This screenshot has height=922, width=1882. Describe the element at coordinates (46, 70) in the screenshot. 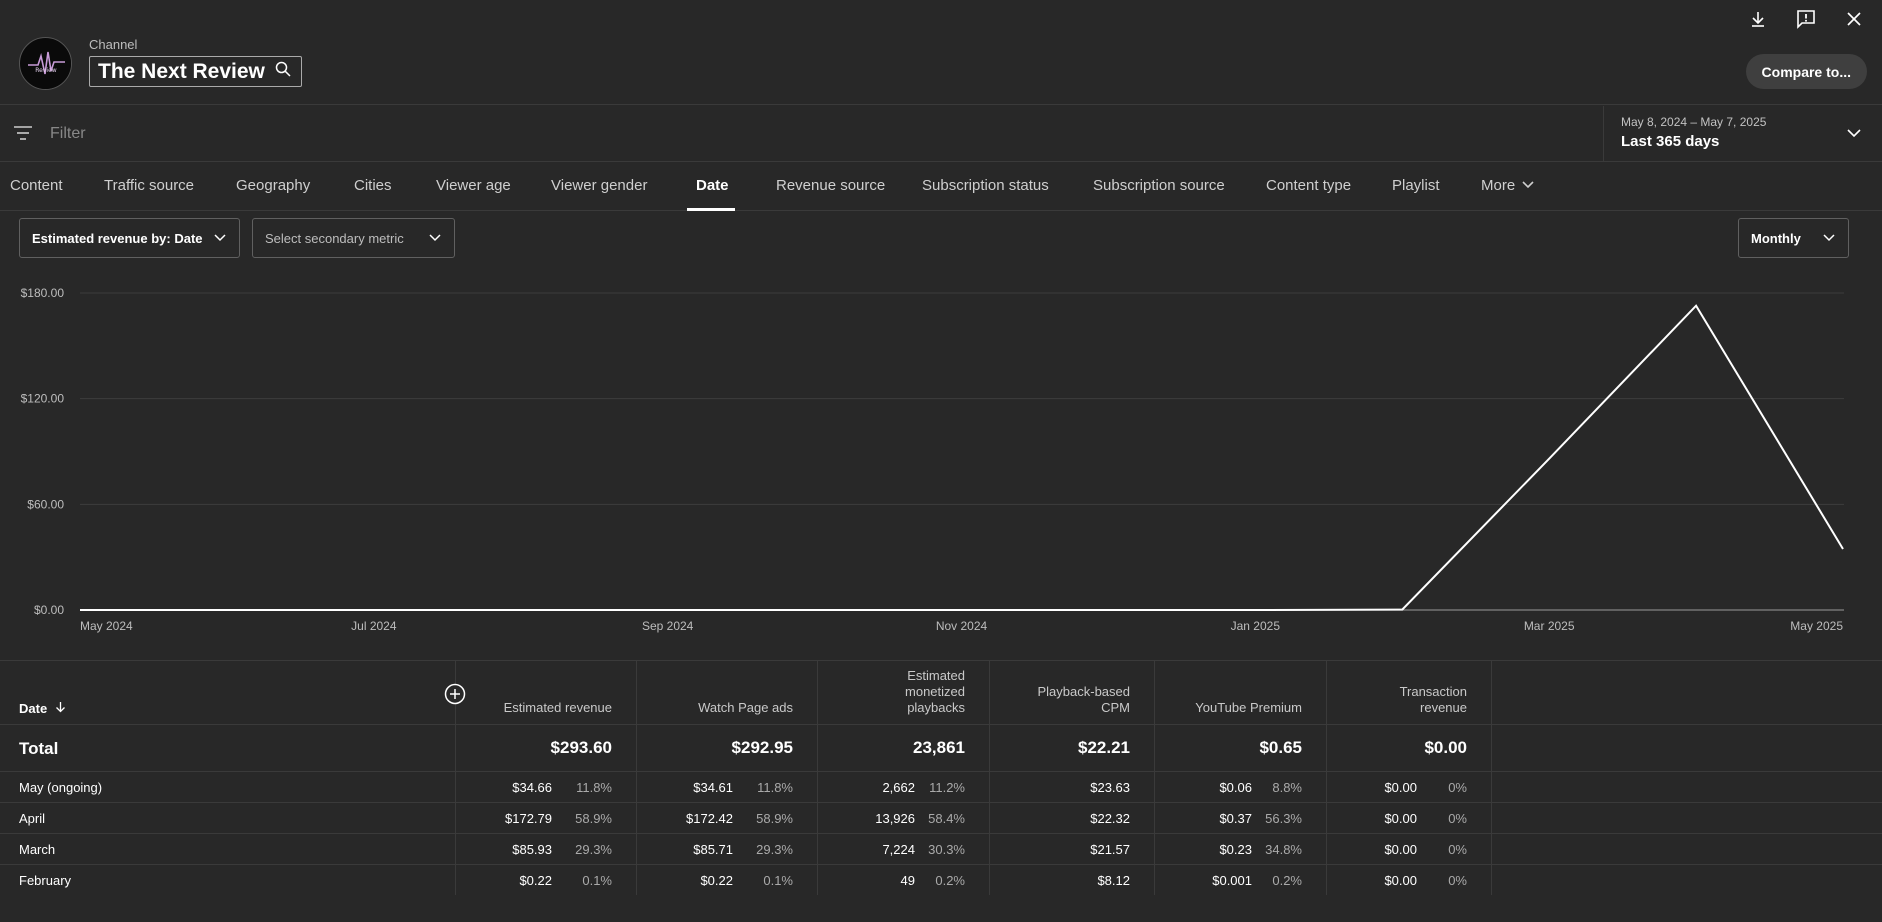

I see `svg-text: Review` at that location.